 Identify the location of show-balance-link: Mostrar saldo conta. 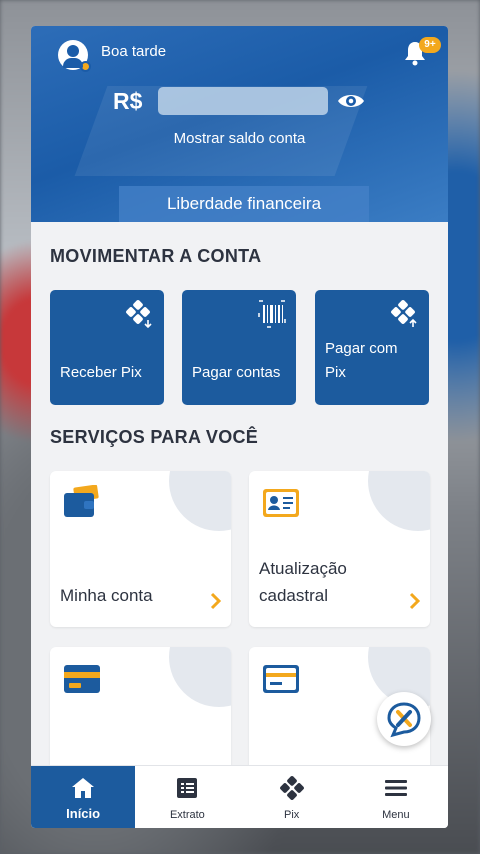
(239, 138).